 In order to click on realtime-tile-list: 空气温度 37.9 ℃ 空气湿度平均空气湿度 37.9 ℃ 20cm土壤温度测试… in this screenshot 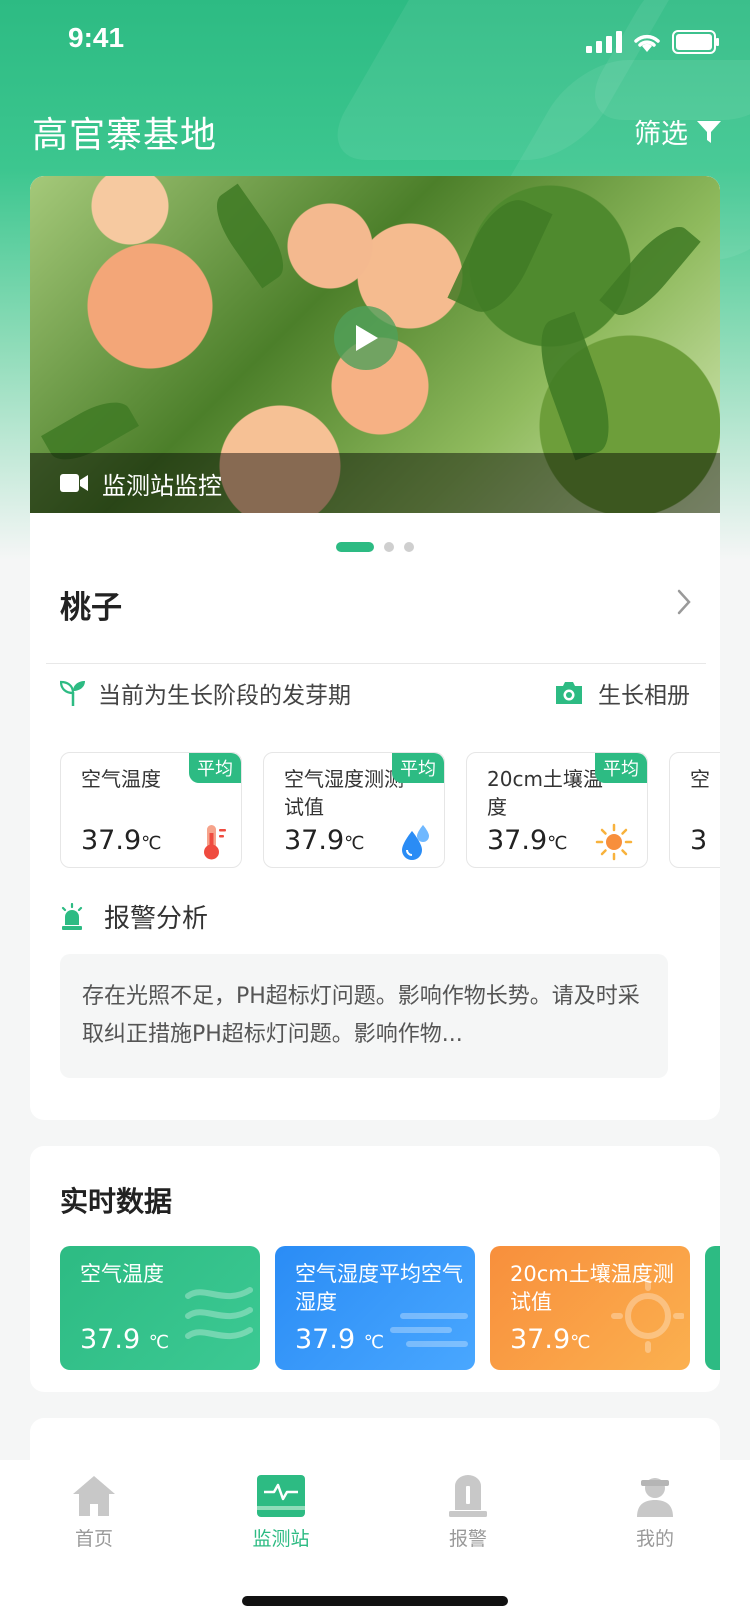, I will do `click(390, 1308)`.